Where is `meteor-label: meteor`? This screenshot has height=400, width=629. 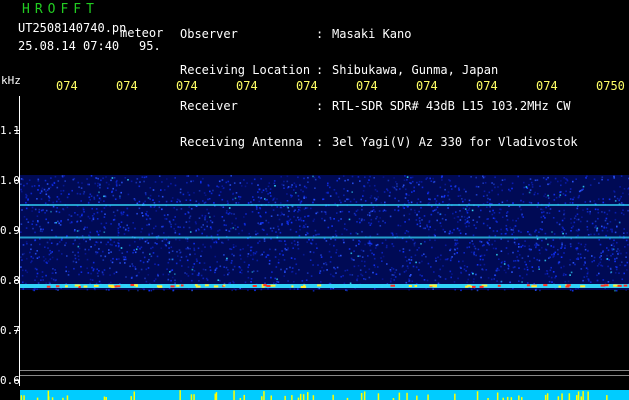 meteor-label: meteor is located at coordinates (142, 33).